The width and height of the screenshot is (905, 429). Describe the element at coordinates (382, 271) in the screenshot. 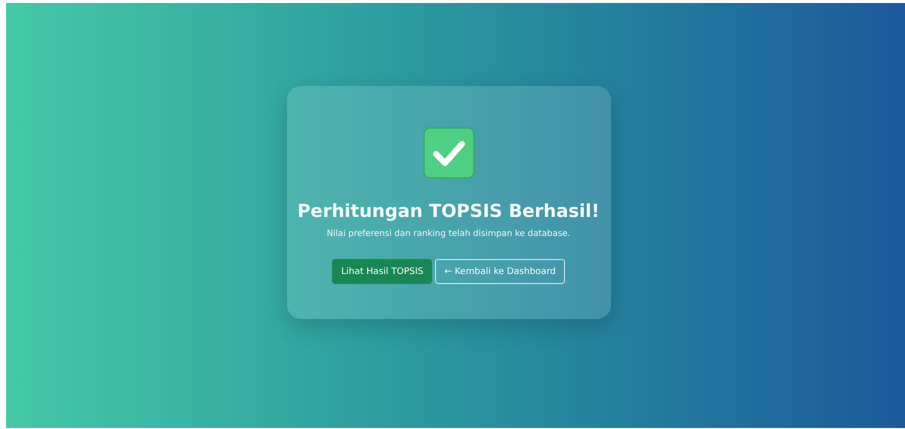

I see `view-results-button: Lihat Hasil TOPSIS` at that location.